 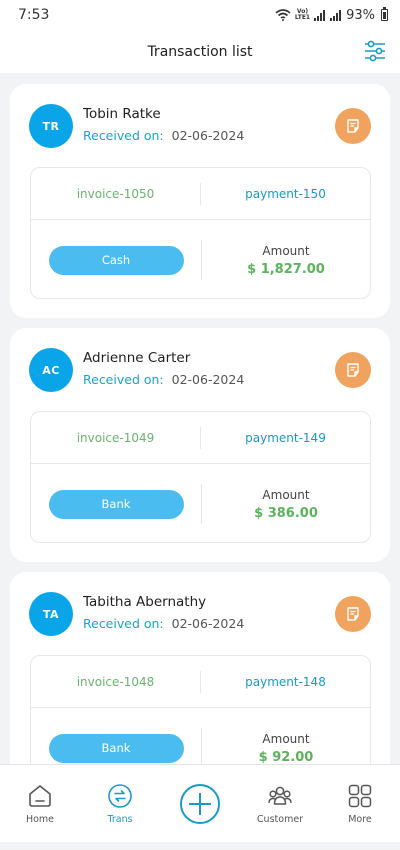 I want to click on payment-link: payment-149, so click(x=285, y=438).